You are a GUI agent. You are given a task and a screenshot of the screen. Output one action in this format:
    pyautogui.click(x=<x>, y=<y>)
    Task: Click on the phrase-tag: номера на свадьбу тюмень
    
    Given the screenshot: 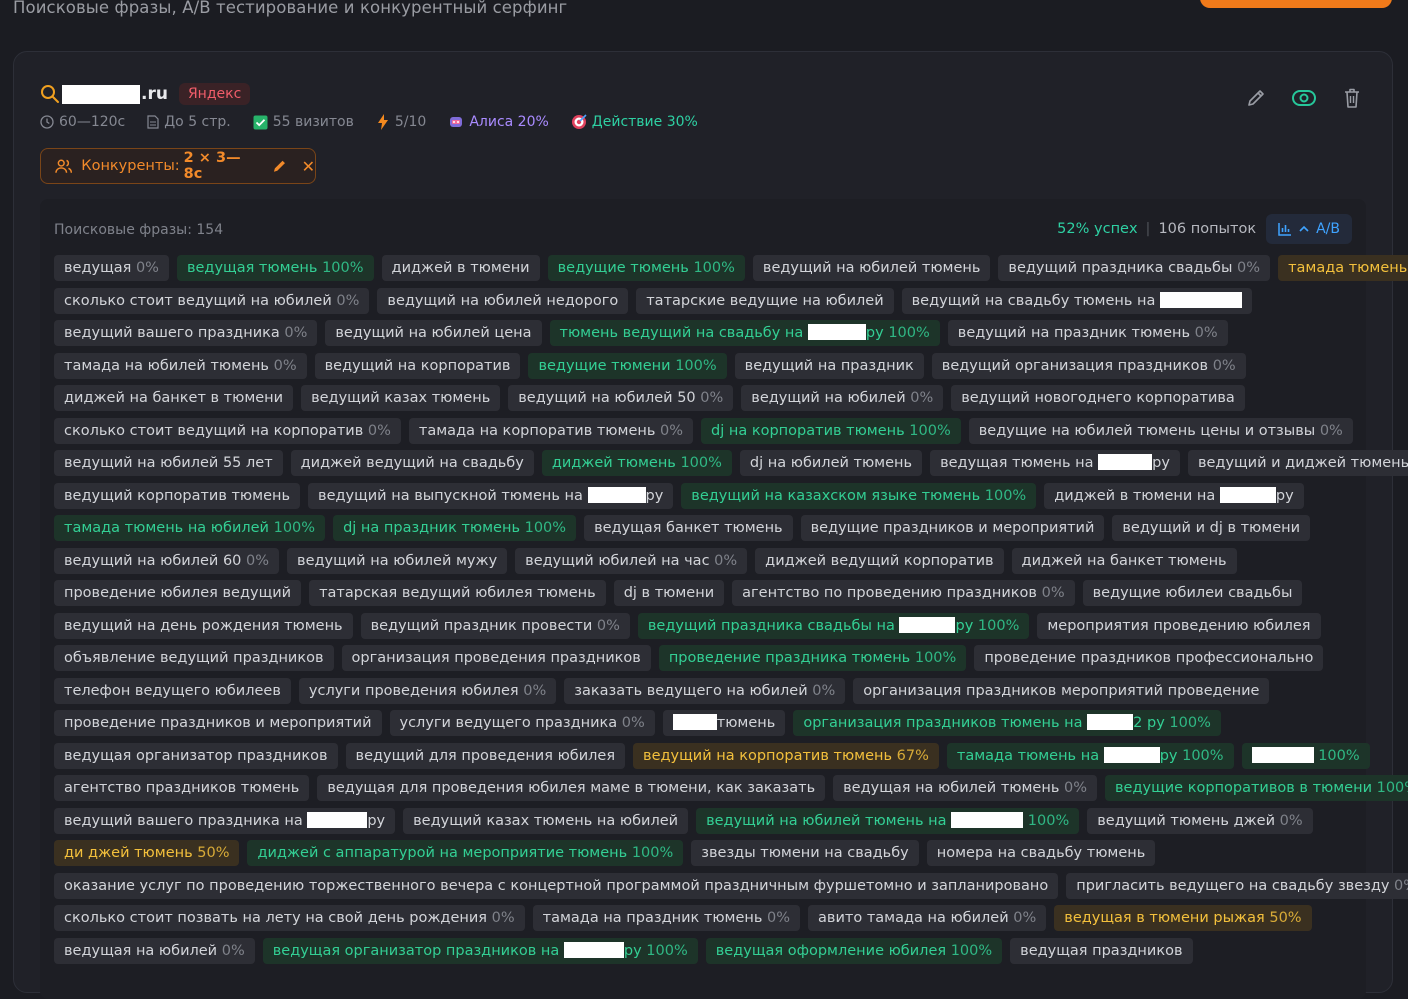 What is the action you would take?
    pyautogui.click(x=1041, y=853)
    